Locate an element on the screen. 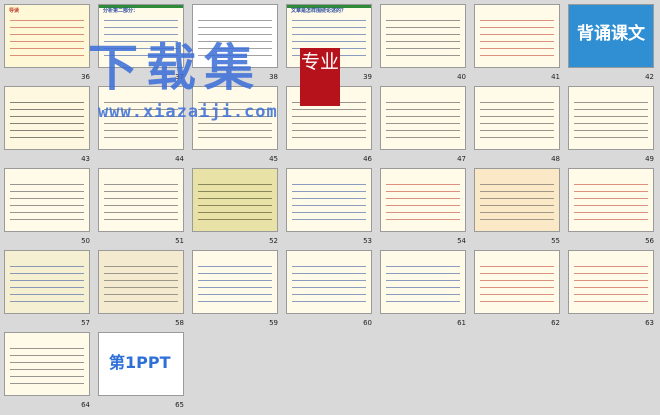 The image size is (660, 415). slide-thumbnail: 56 is located at coordinates (611, 205).